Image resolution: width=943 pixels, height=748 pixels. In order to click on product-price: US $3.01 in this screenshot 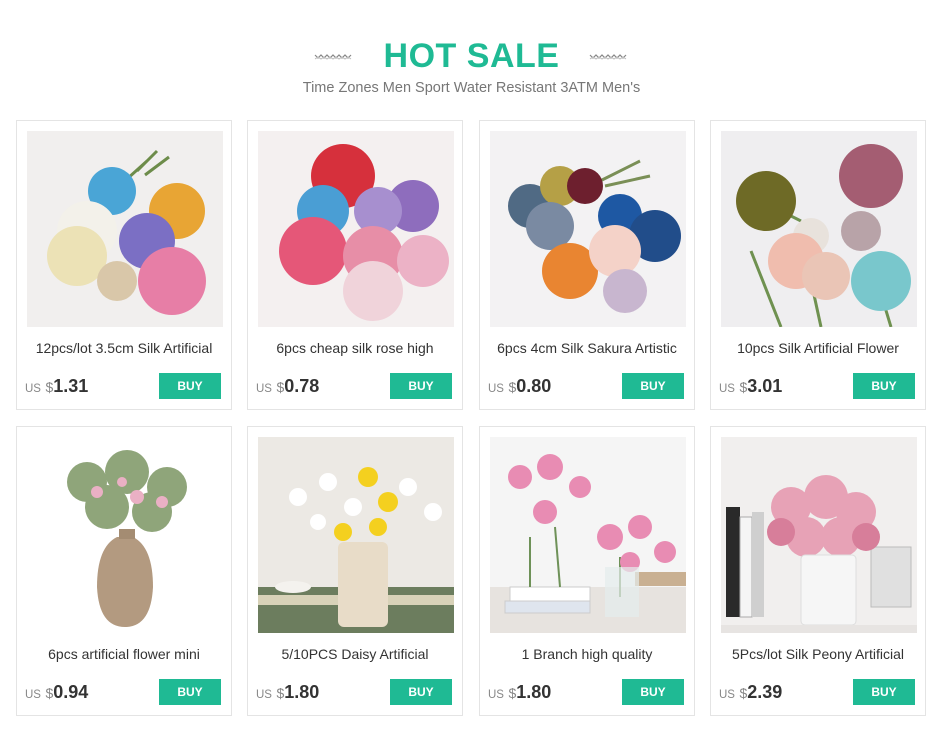, I will do `click(750, 386)`.